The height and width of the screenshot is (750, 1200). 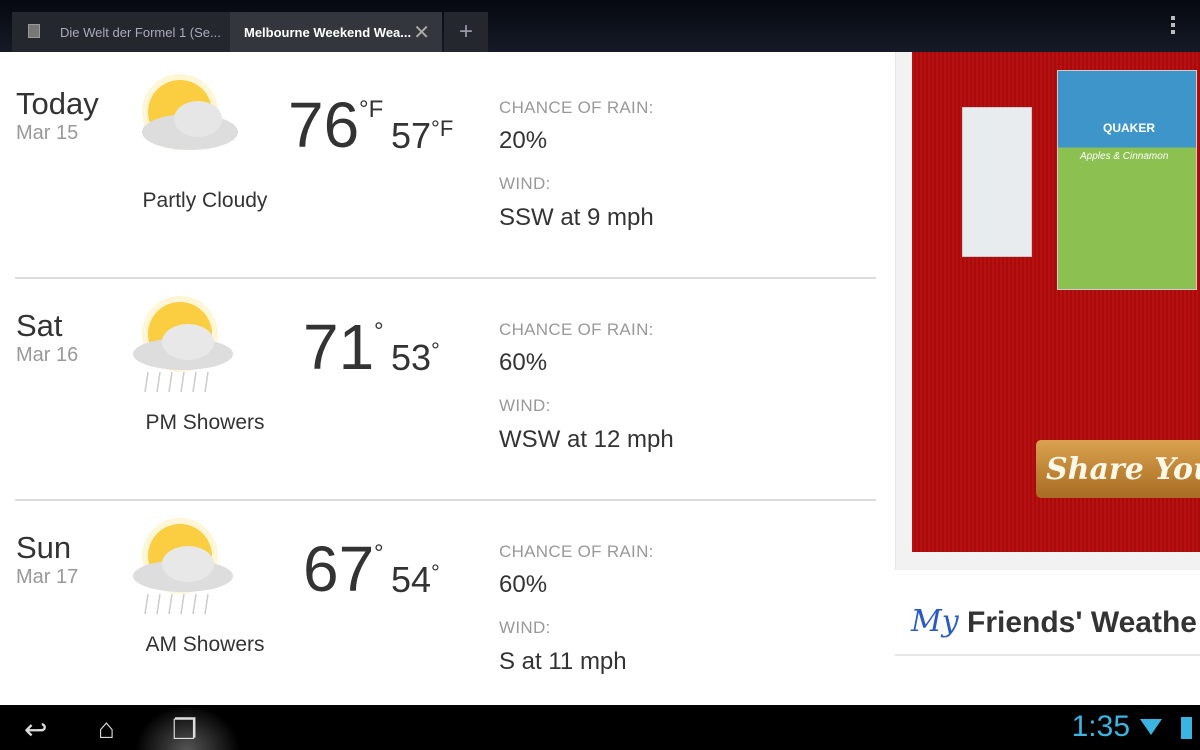 What do you see at coordinates (1118, 469) in the screenshot?
I see `ad-share-button: Share You` at bounding box center [1118, 469].